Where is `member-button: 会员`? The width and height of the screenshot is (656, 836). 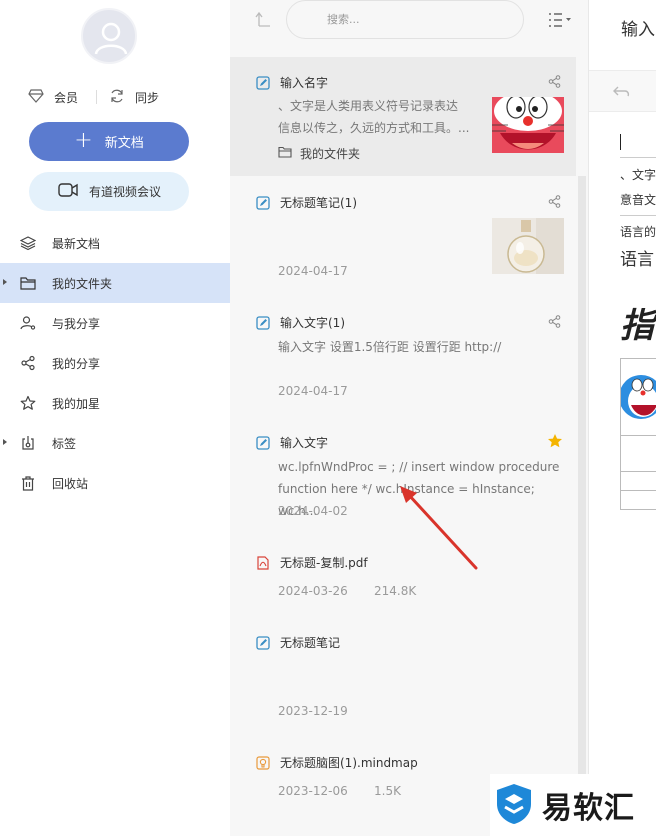 member-button: 会员 is located at coordinates (53, 97).